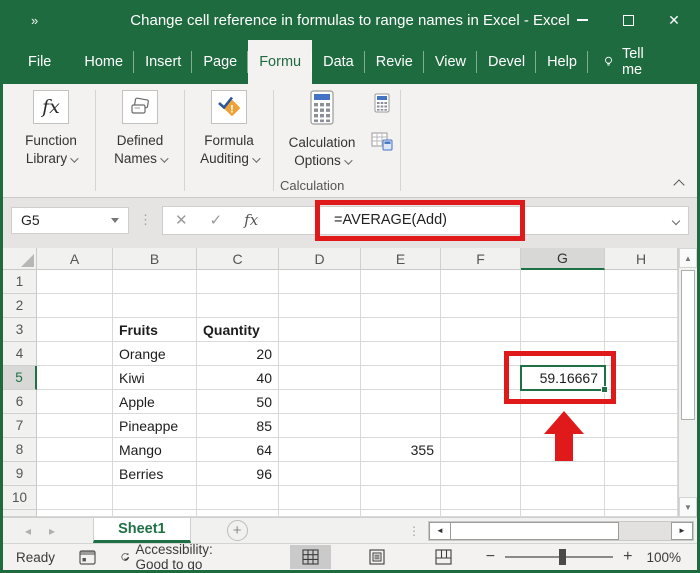 This screenshot has height=573, width=700. I want to click on cell-E3, so click(401, 330).